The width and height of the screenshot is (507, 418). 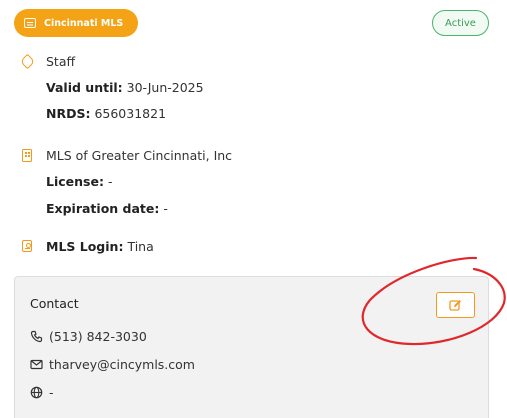 What do you see at coordinates (75, 181) in the screenshot?
I see `license-label: License:` at bounding box center [75, 181].